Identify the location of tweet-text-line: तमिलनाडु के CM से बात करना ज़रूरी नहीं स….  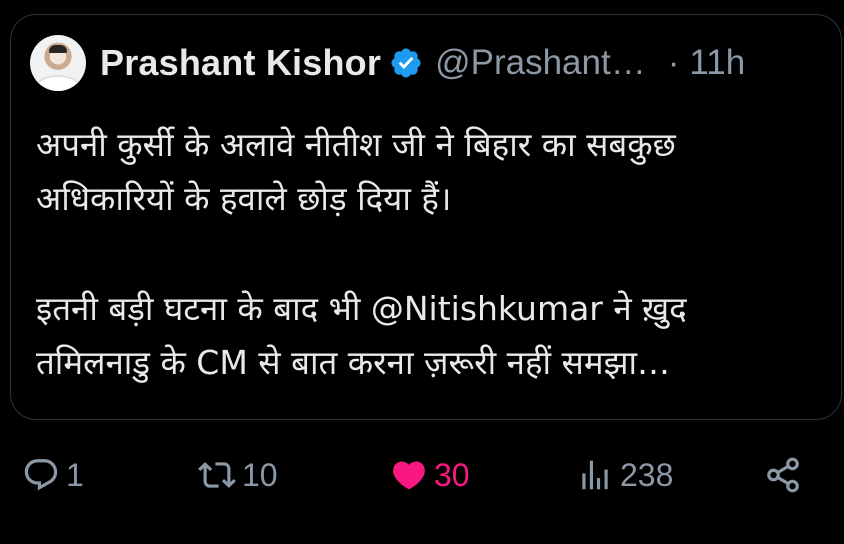
(353, 362).